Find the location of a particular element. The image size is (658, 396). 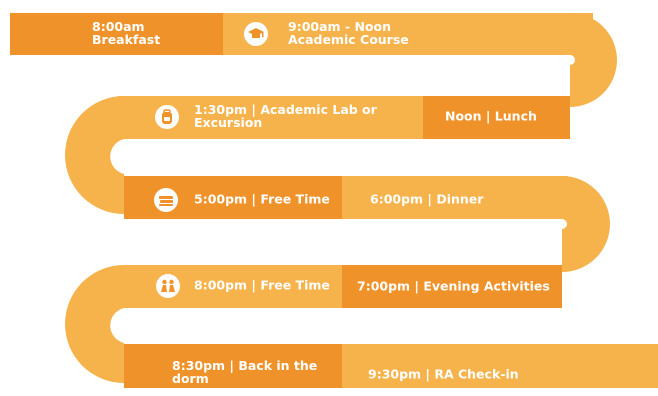

dinner-text: 6:00pm | Dinner is located at coordinates (427, 199).